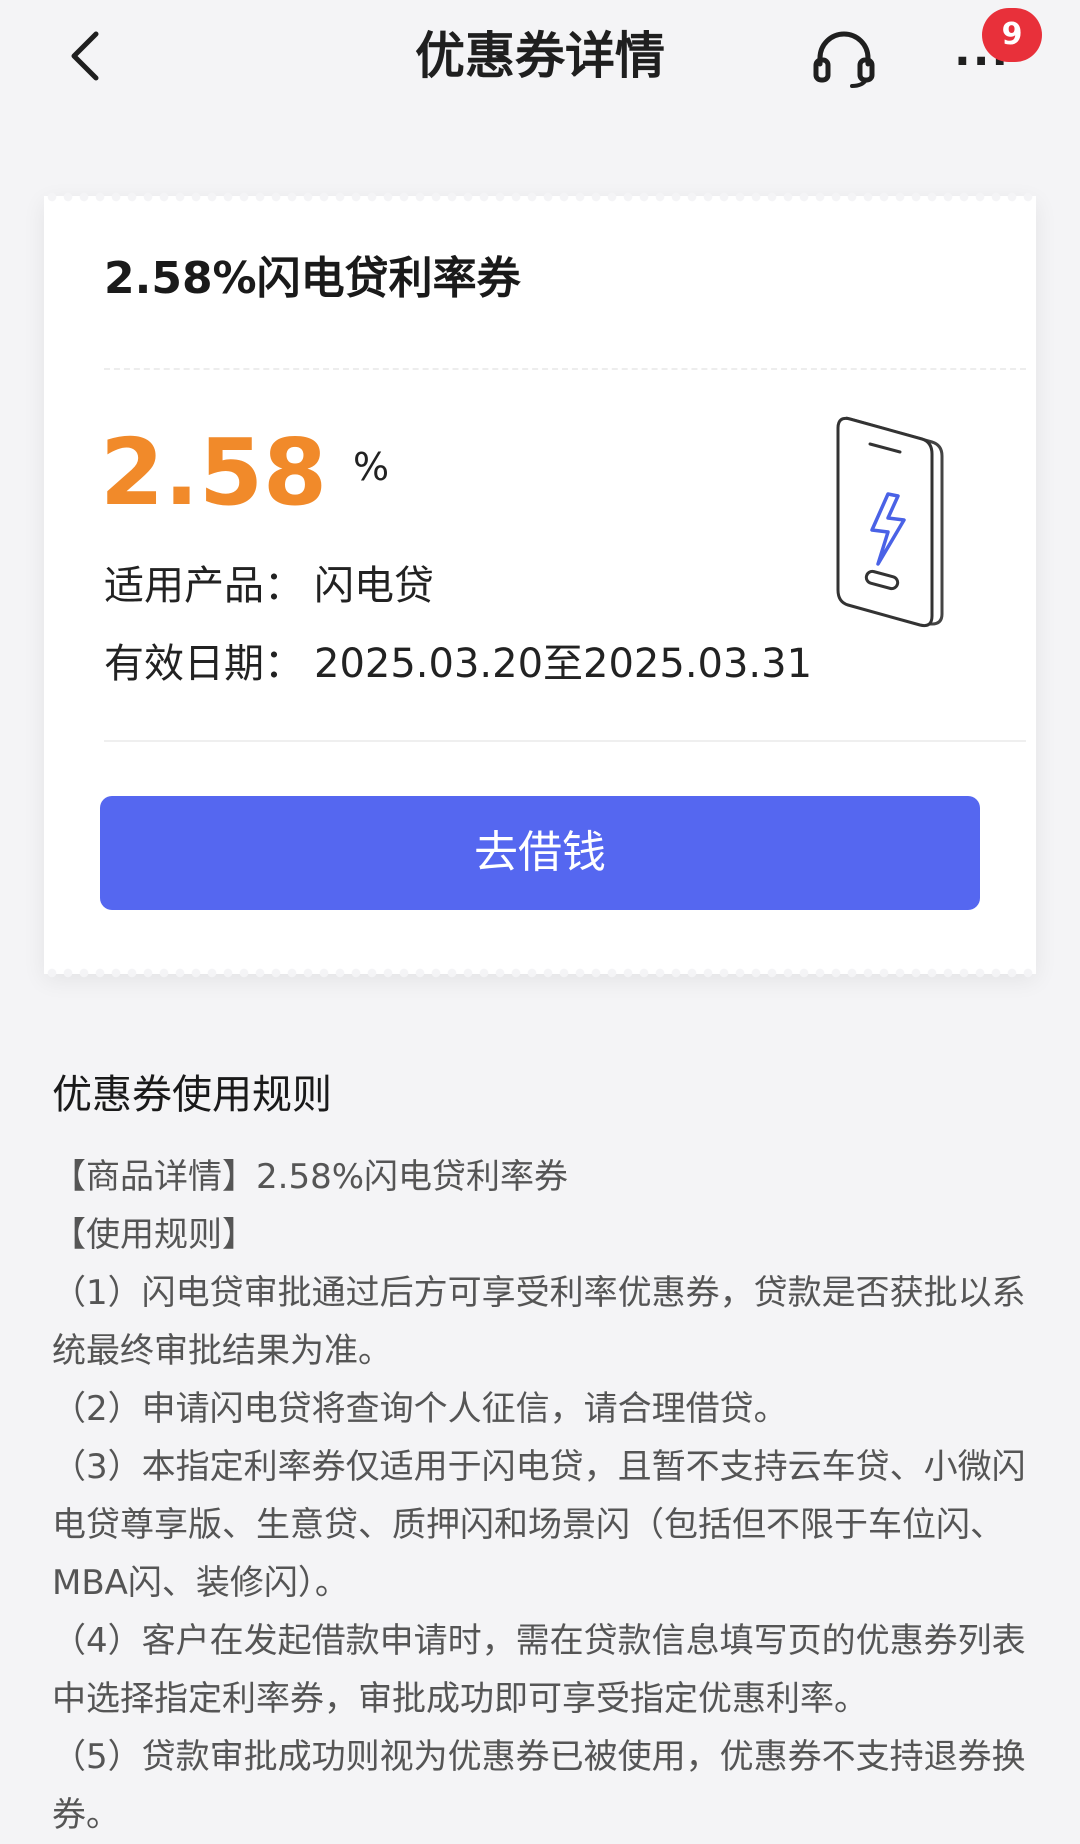 Image resolution: width=1080 pixels, height=1844 pixels. I want to click on product-value: 闪电贷, so click(374, 586).